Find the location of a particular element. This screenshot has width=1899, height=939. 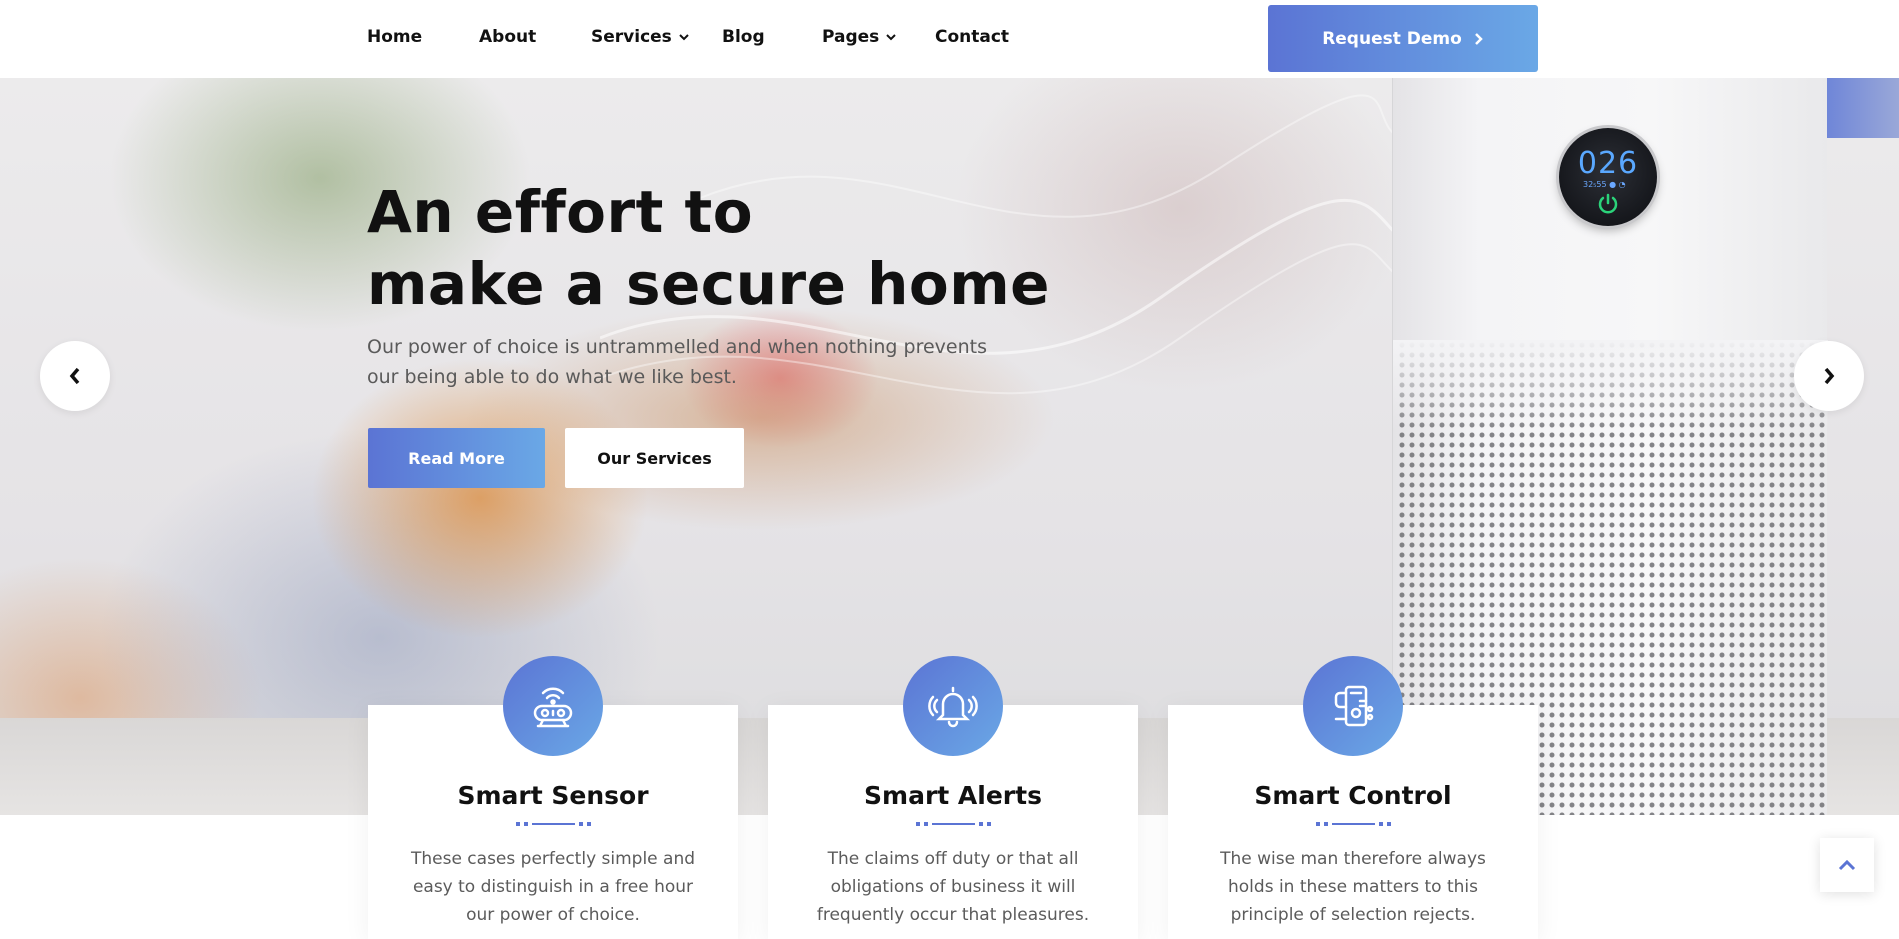

card-title: Smart Control is located at coordinates (1353, 795).